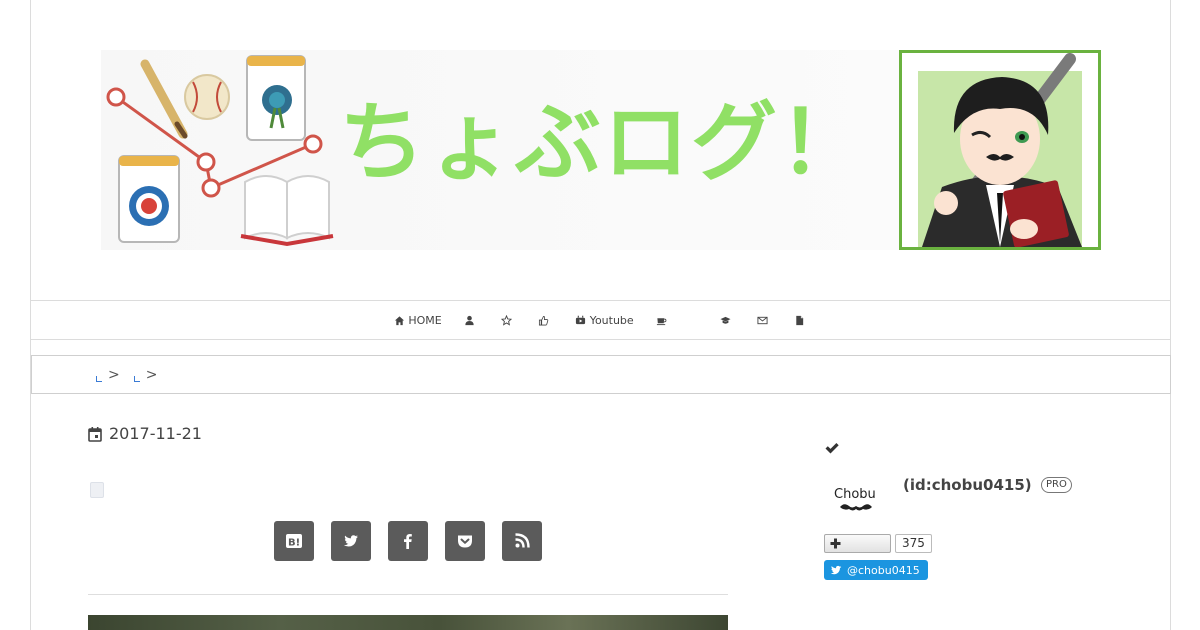 This screenshot has height=630, width=1200. I want to click on nav-item-cafe, so click(677, 320).